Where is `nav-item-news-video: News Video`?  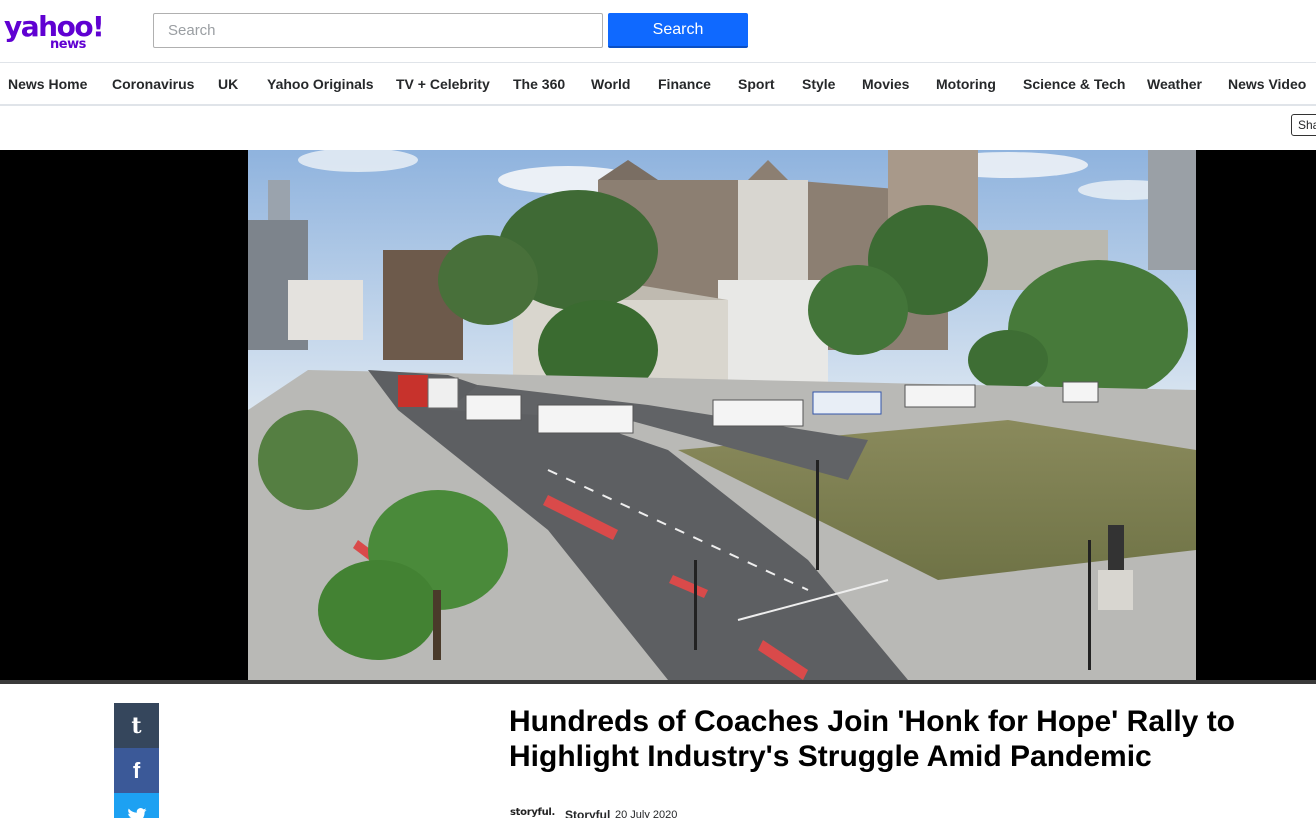
nav-item-news-video: News Video is located at coordinates (1267, 84).